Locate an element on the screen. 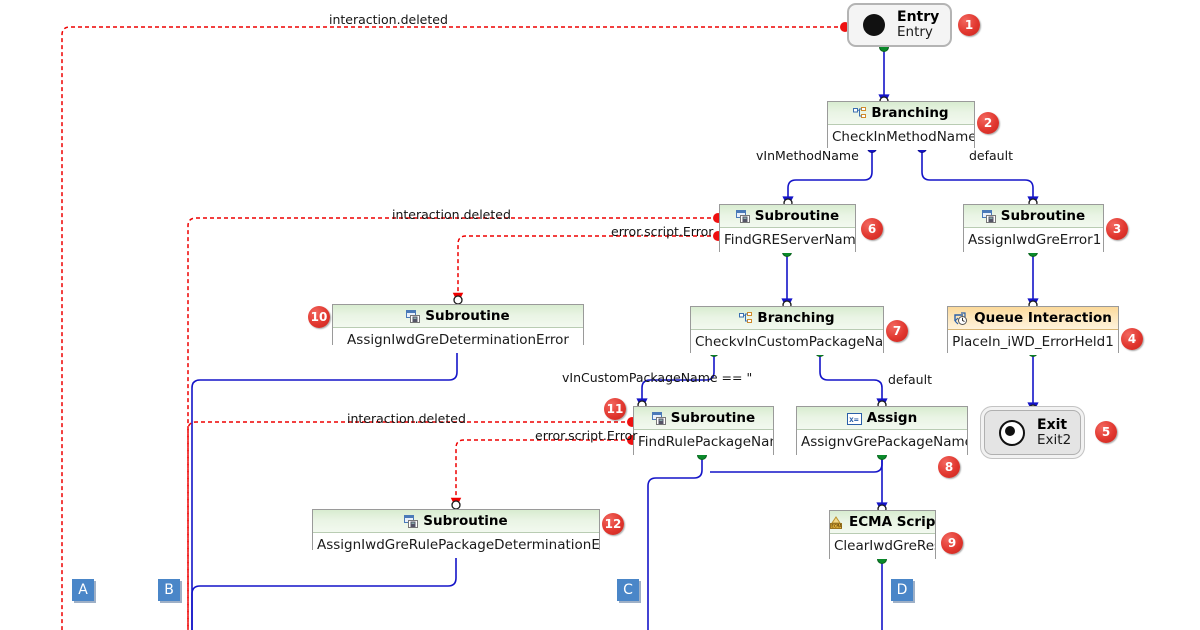 The image size is (1200, 630). node-6-title: Subroutine is located at coordinates (787, 216).